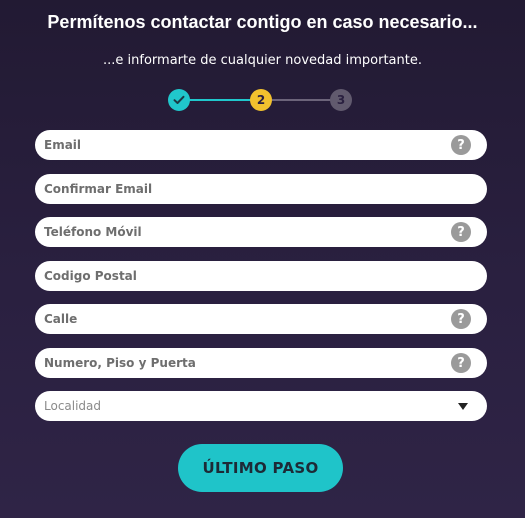  I want to click on locality-select-value: Localidad, so click(73, 406).